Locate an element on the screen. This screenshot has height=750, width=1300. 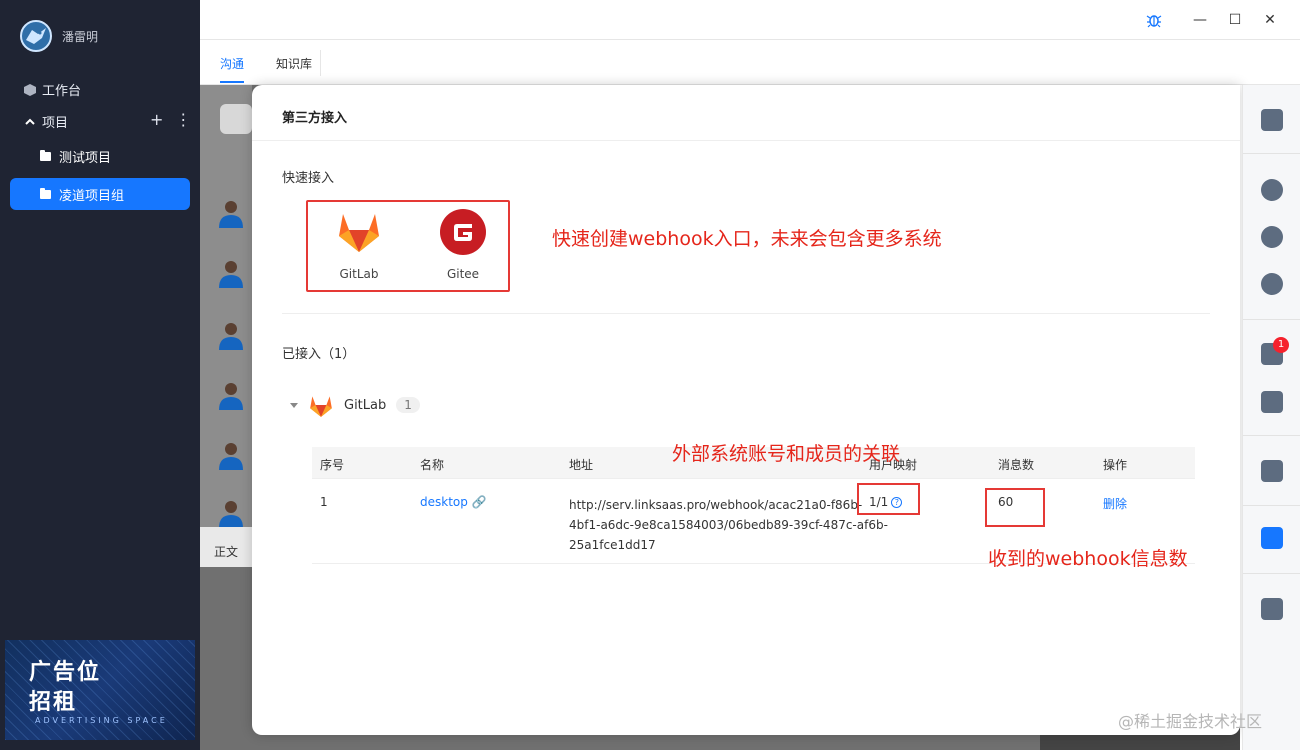
tab-bar: 沟通 知识库 is located at coordinates (750, 62).